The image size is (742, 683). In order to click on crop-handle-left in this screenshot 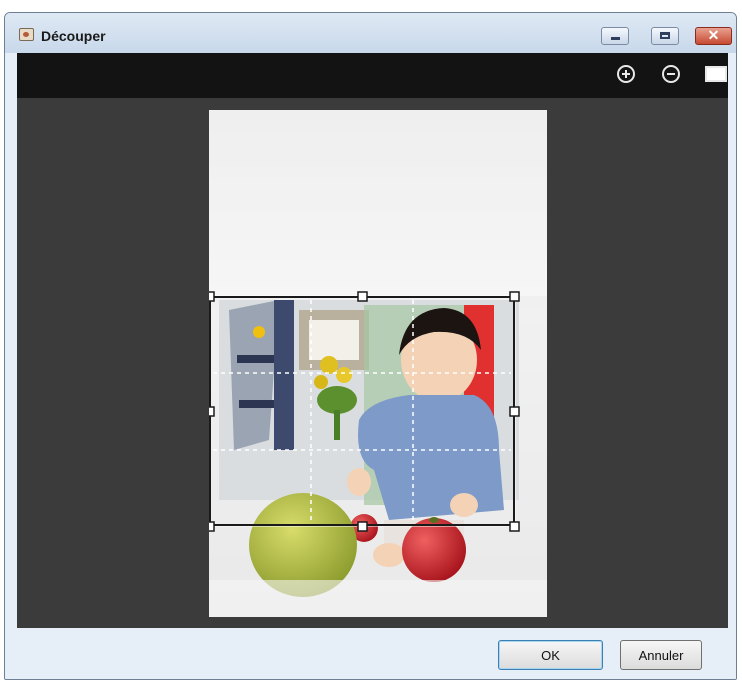, I will do `click(212, 411)`.